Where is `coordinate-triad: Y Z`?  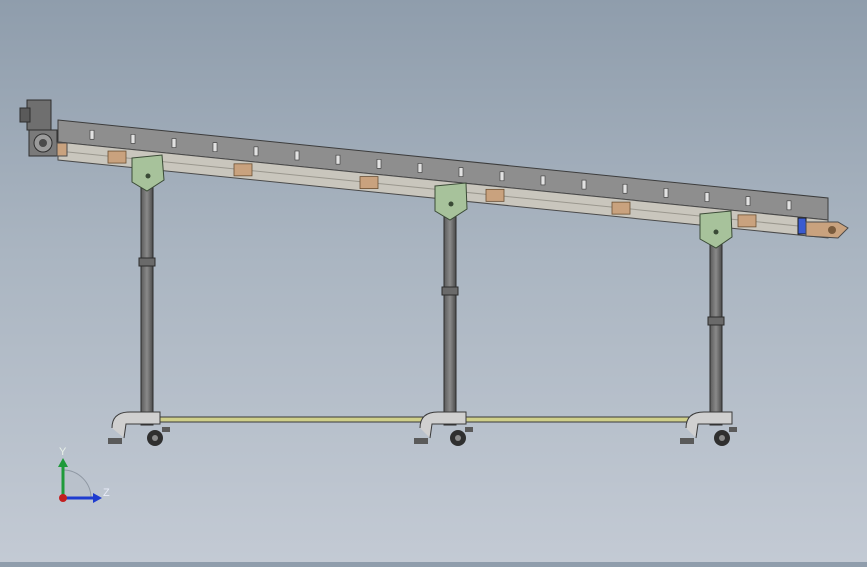
coordinate-triad: Y Z is located at coordinates (84, 474).